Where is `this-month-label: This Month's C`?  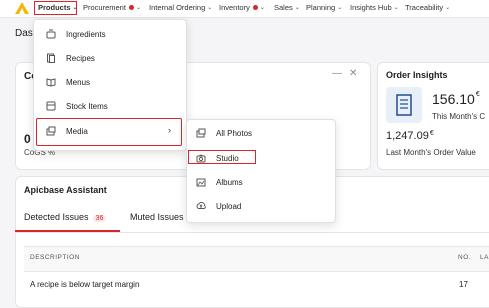
this-month-label: This Month's C is located at coordinates (459, 116).